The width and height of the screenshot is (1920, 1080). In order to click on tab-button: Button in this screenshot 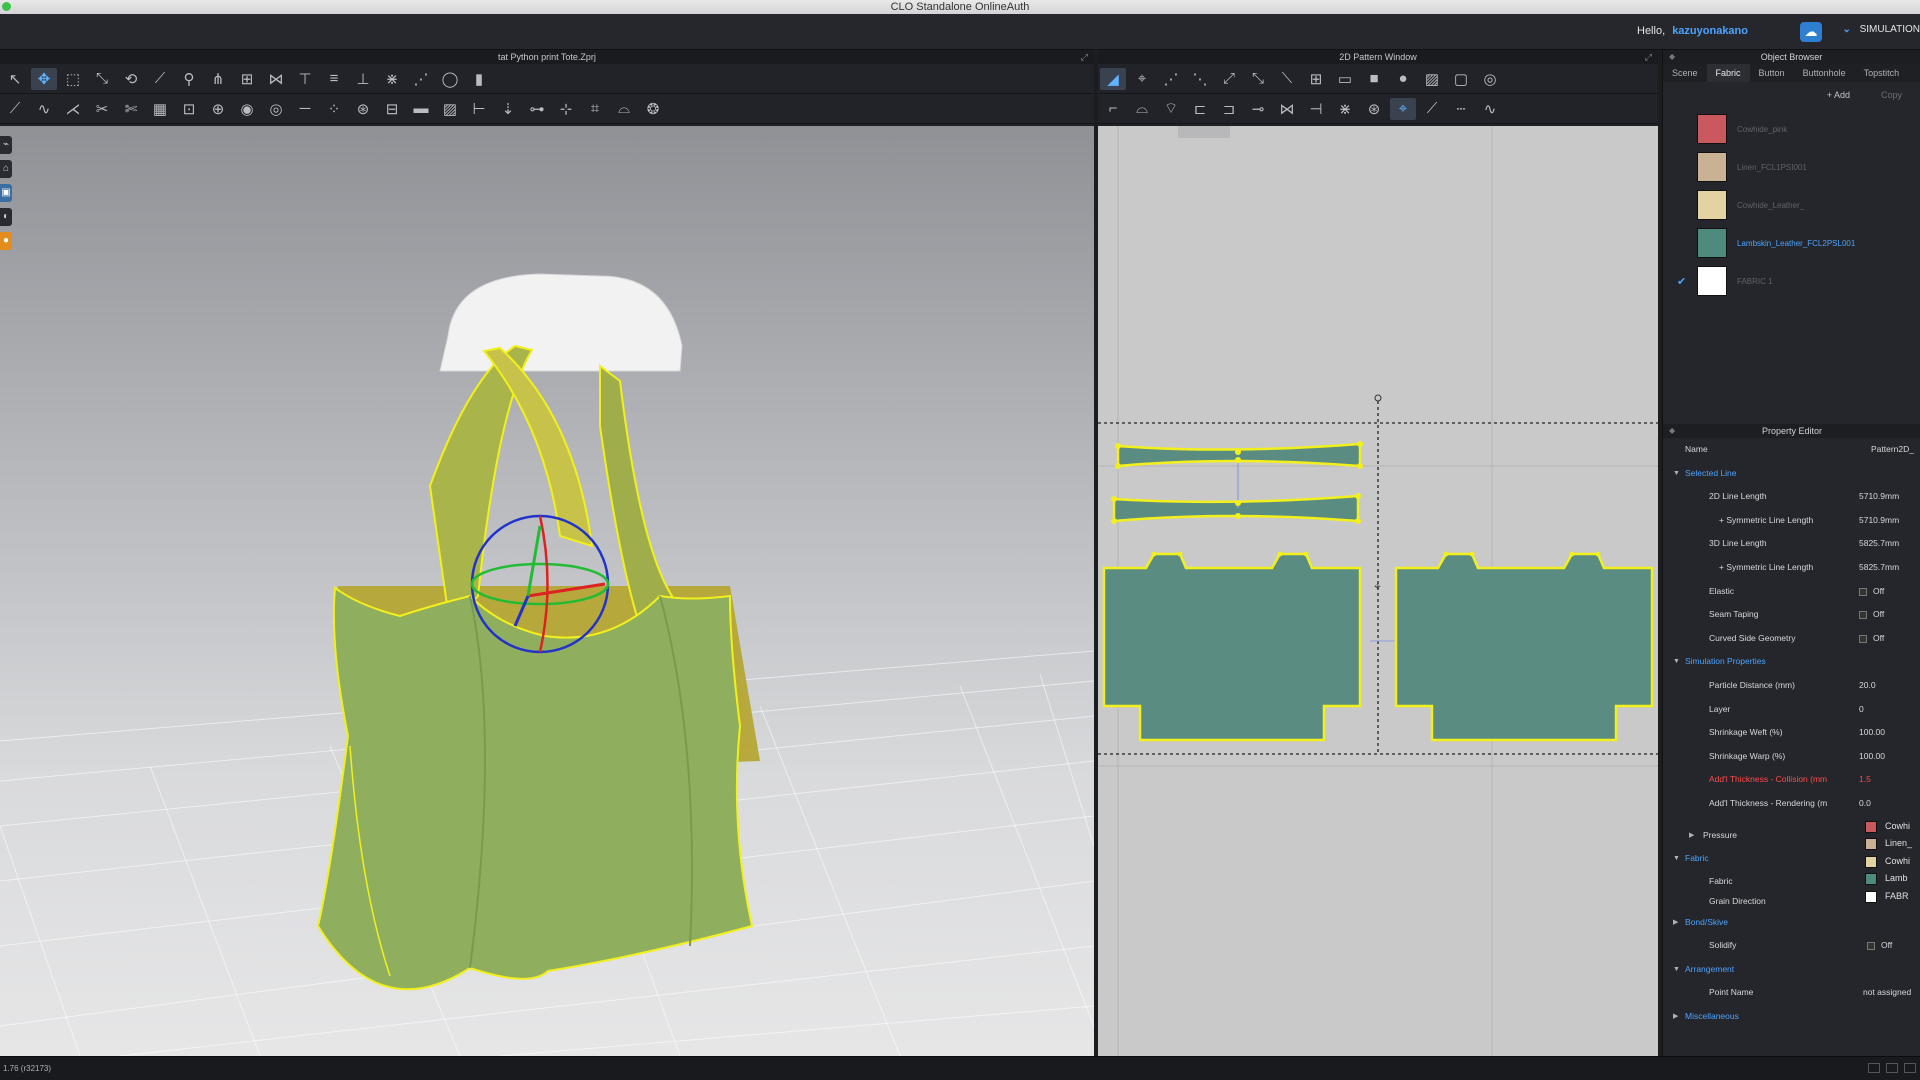, I will do `click(1772, 73)`.